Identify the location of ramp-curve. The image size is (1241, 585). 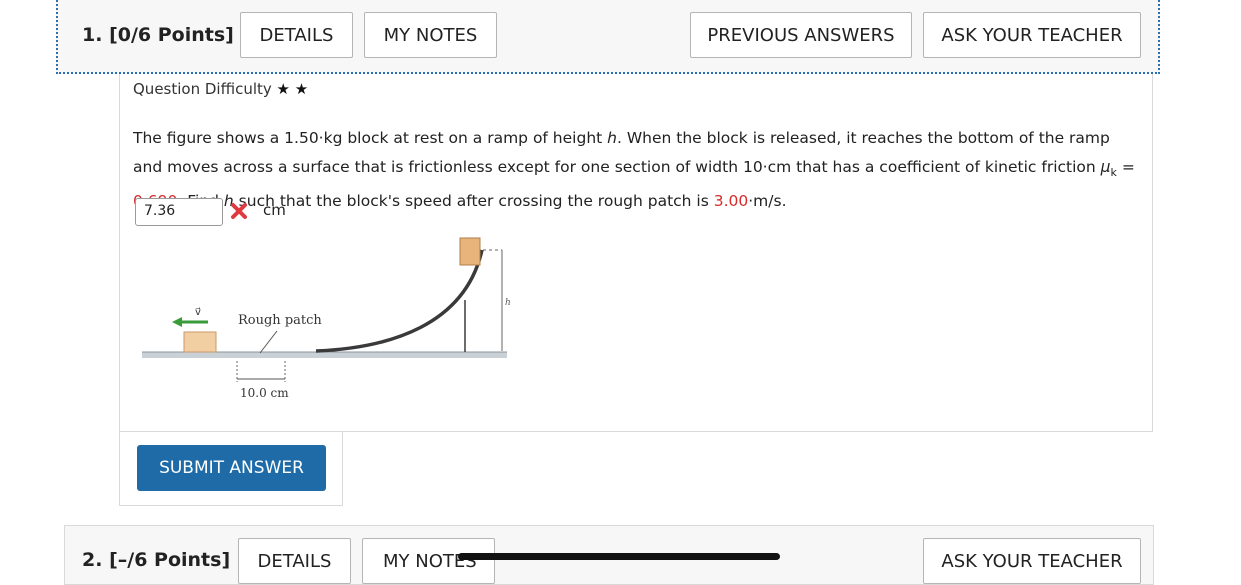
(399, 301).